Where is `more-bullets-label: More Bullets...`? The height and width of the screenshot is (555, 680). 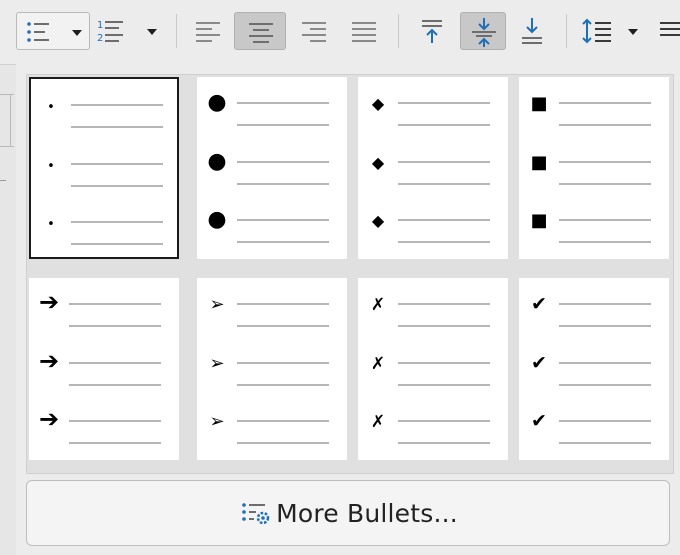
more-bullets-label: More Bullets... is located at coordinates (367, 513).